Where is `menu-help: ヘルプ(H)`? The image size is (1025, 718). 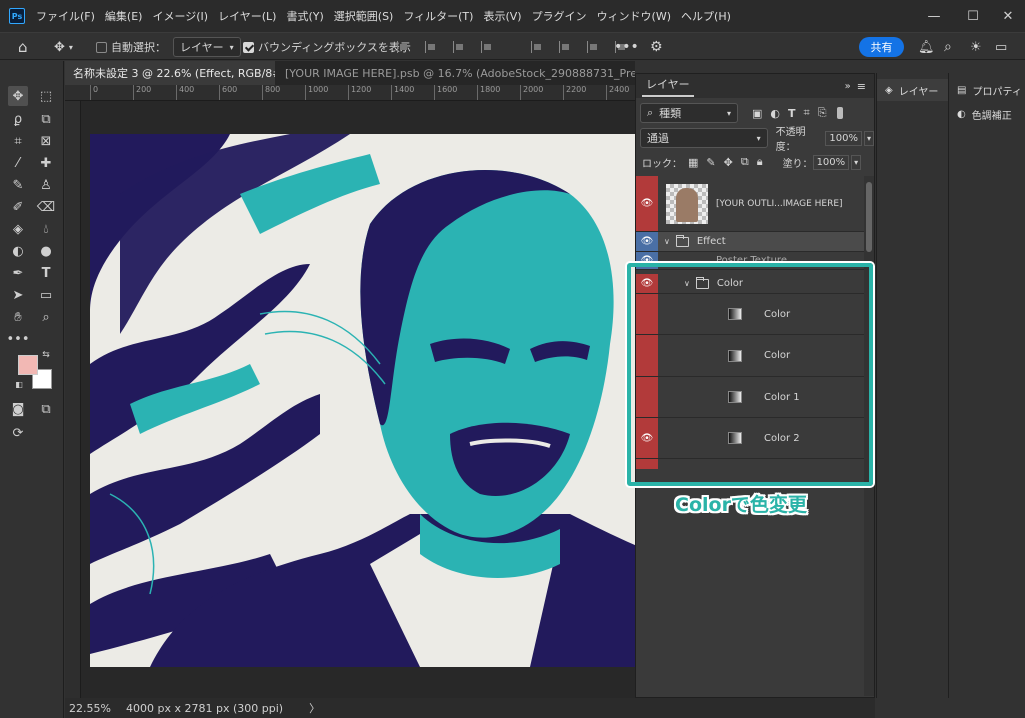
menu-help: ヘルプ(H) is located at coordinates (706, 16).